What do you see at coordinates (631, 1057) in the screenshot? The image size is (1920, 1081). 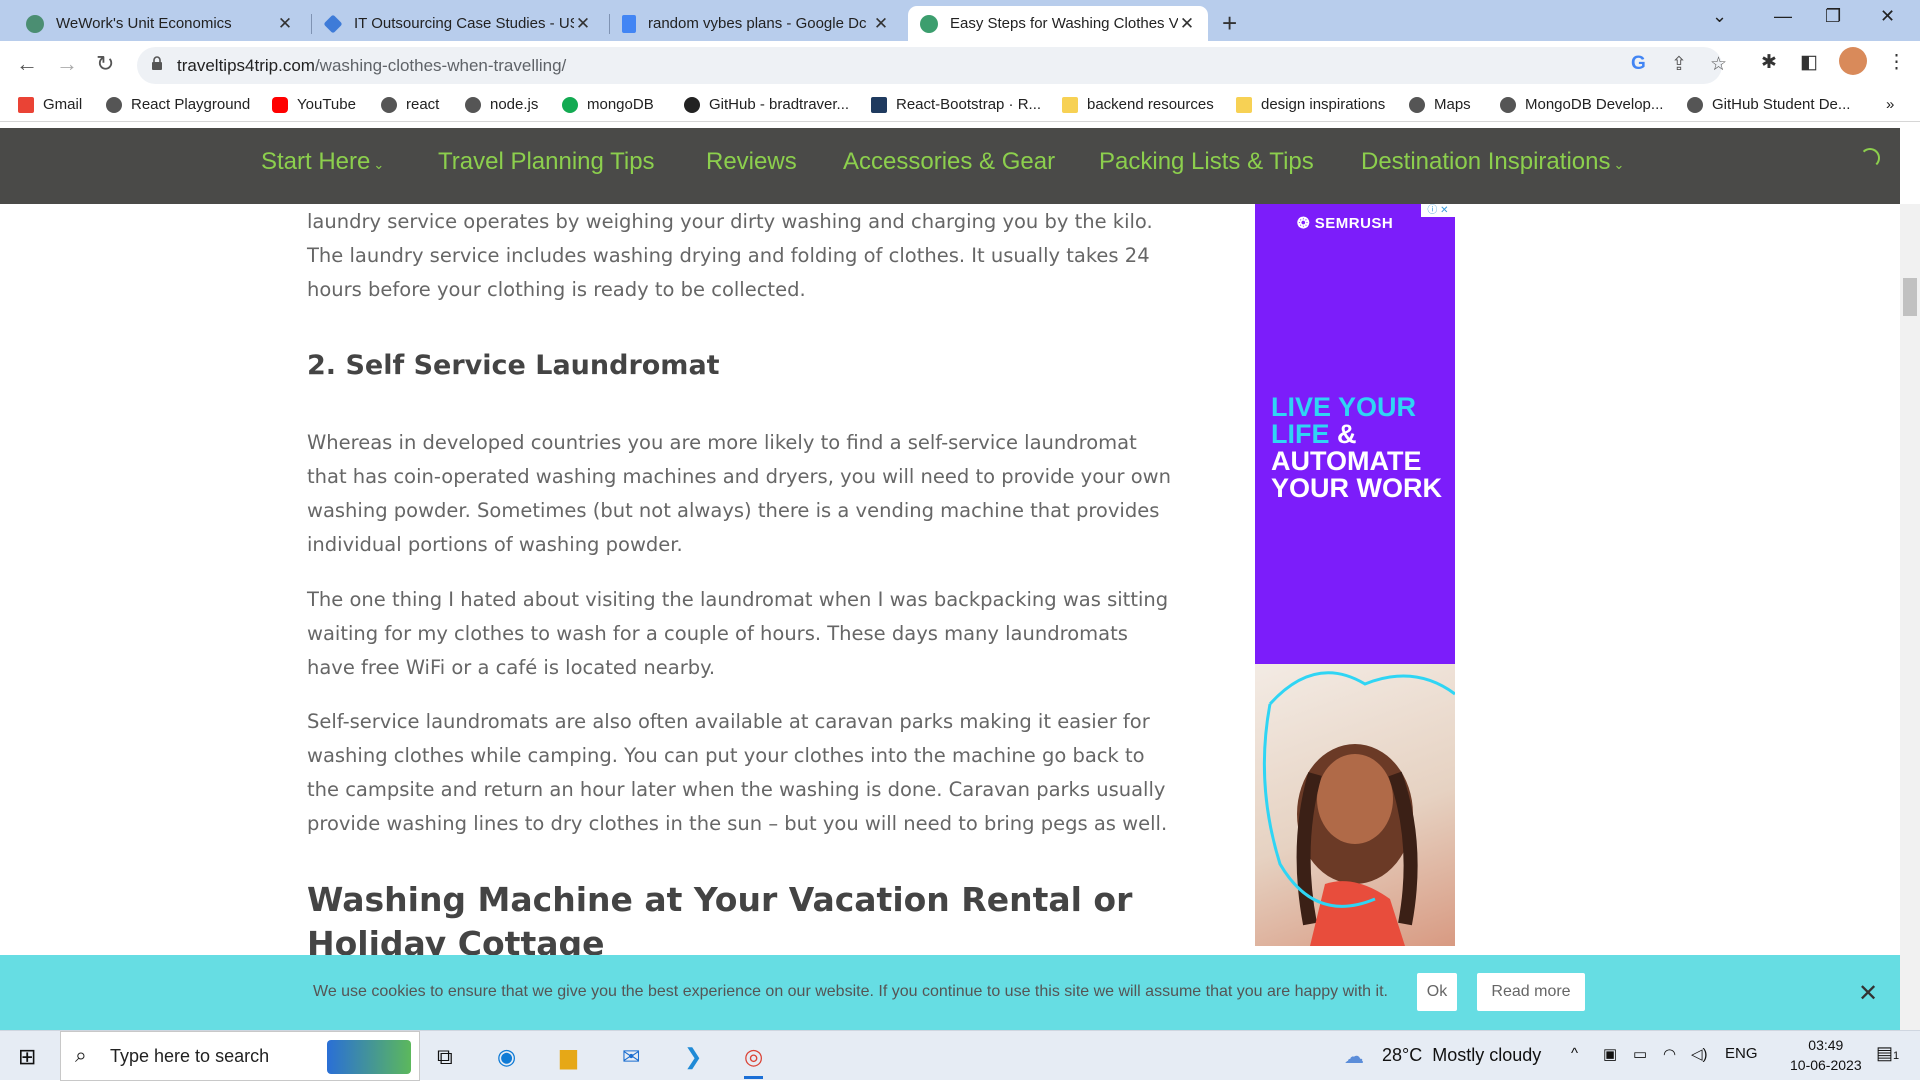 I see `mail-icon: ✉` at bounding box center [631, 1057].